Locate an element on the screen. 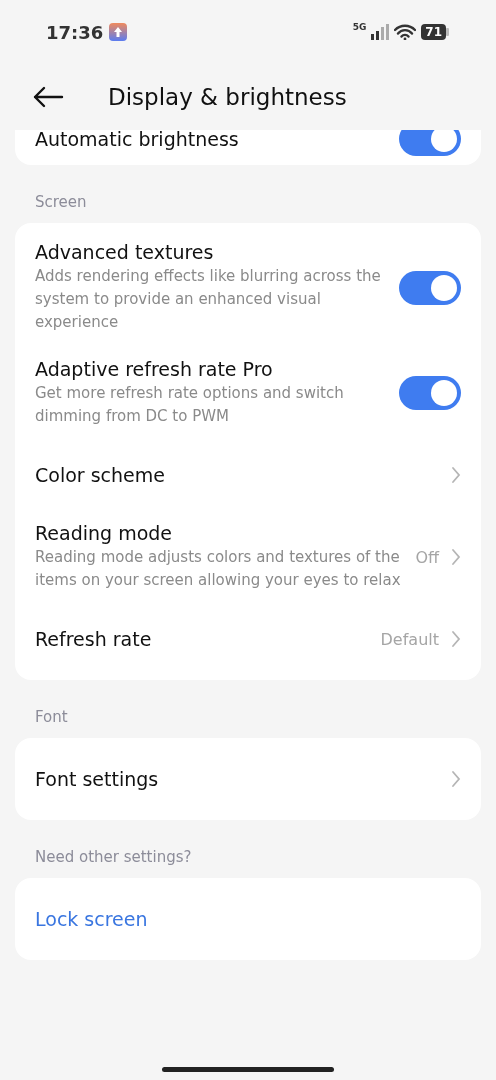 The image size is (496, 1080). setting-title: Refresh rate is located at coordinates (94, 639).